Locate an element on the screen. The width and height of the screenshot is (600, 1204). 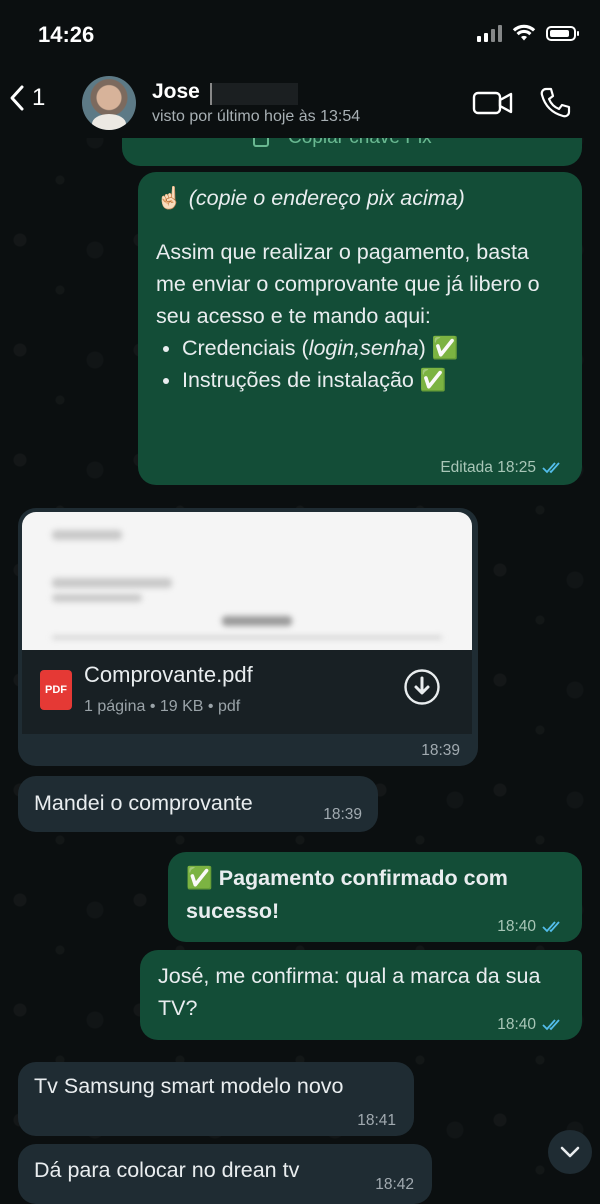
pdf-timestamp: 18:39 is located at coordinates (440, 750).